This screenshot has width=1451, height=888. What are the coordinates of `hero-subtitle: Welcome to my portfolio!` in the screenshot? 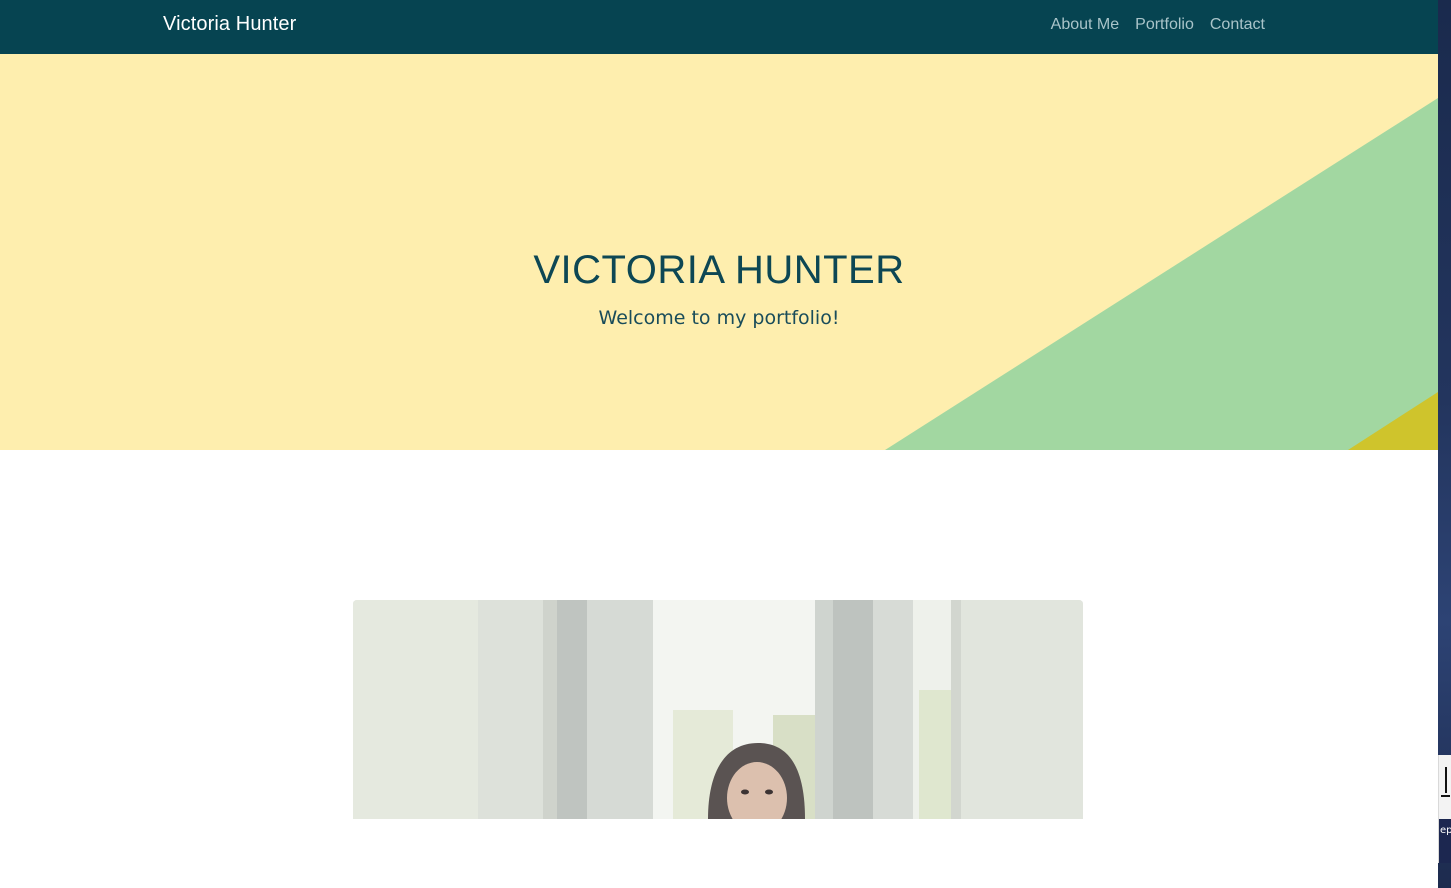 It's located at (719, 318).